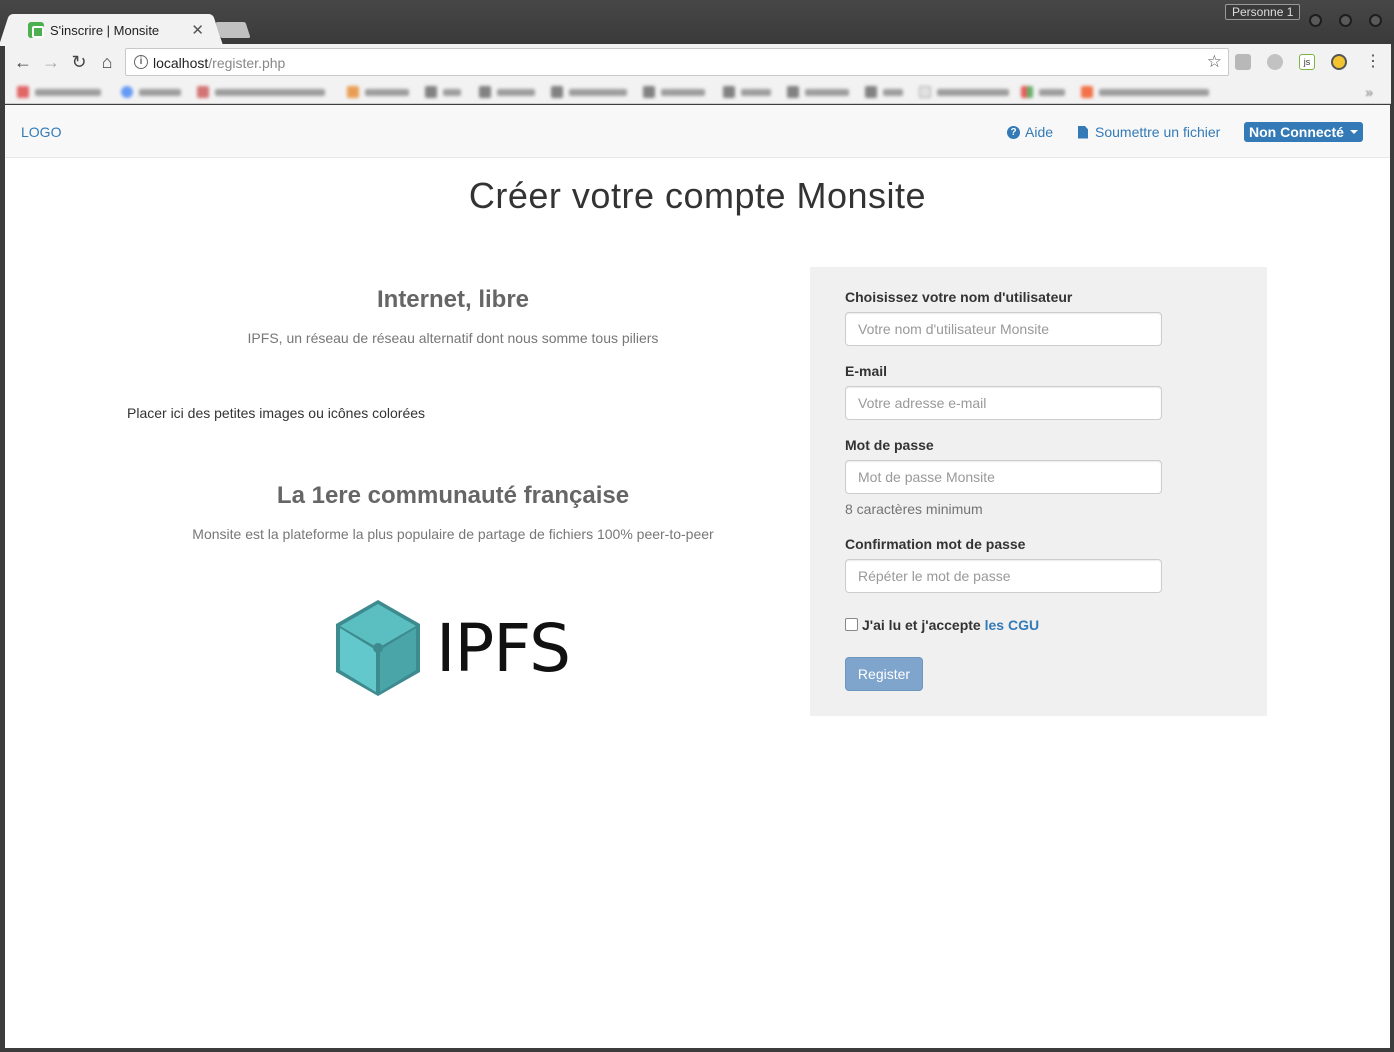  I want to click on username-input, so click(1003, 329).